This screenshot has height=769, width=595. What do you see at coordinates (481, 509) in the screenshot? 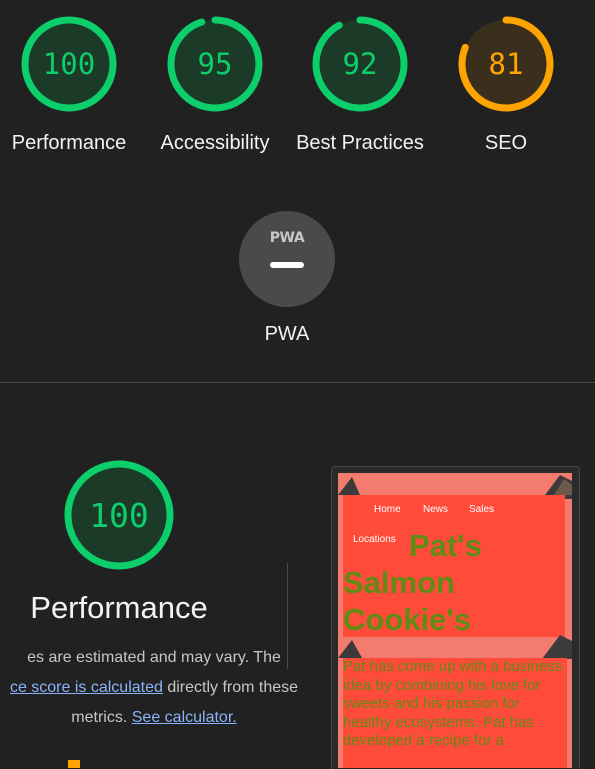
I see `nav-link-sales: Sales` at bounding box center [481, 509].